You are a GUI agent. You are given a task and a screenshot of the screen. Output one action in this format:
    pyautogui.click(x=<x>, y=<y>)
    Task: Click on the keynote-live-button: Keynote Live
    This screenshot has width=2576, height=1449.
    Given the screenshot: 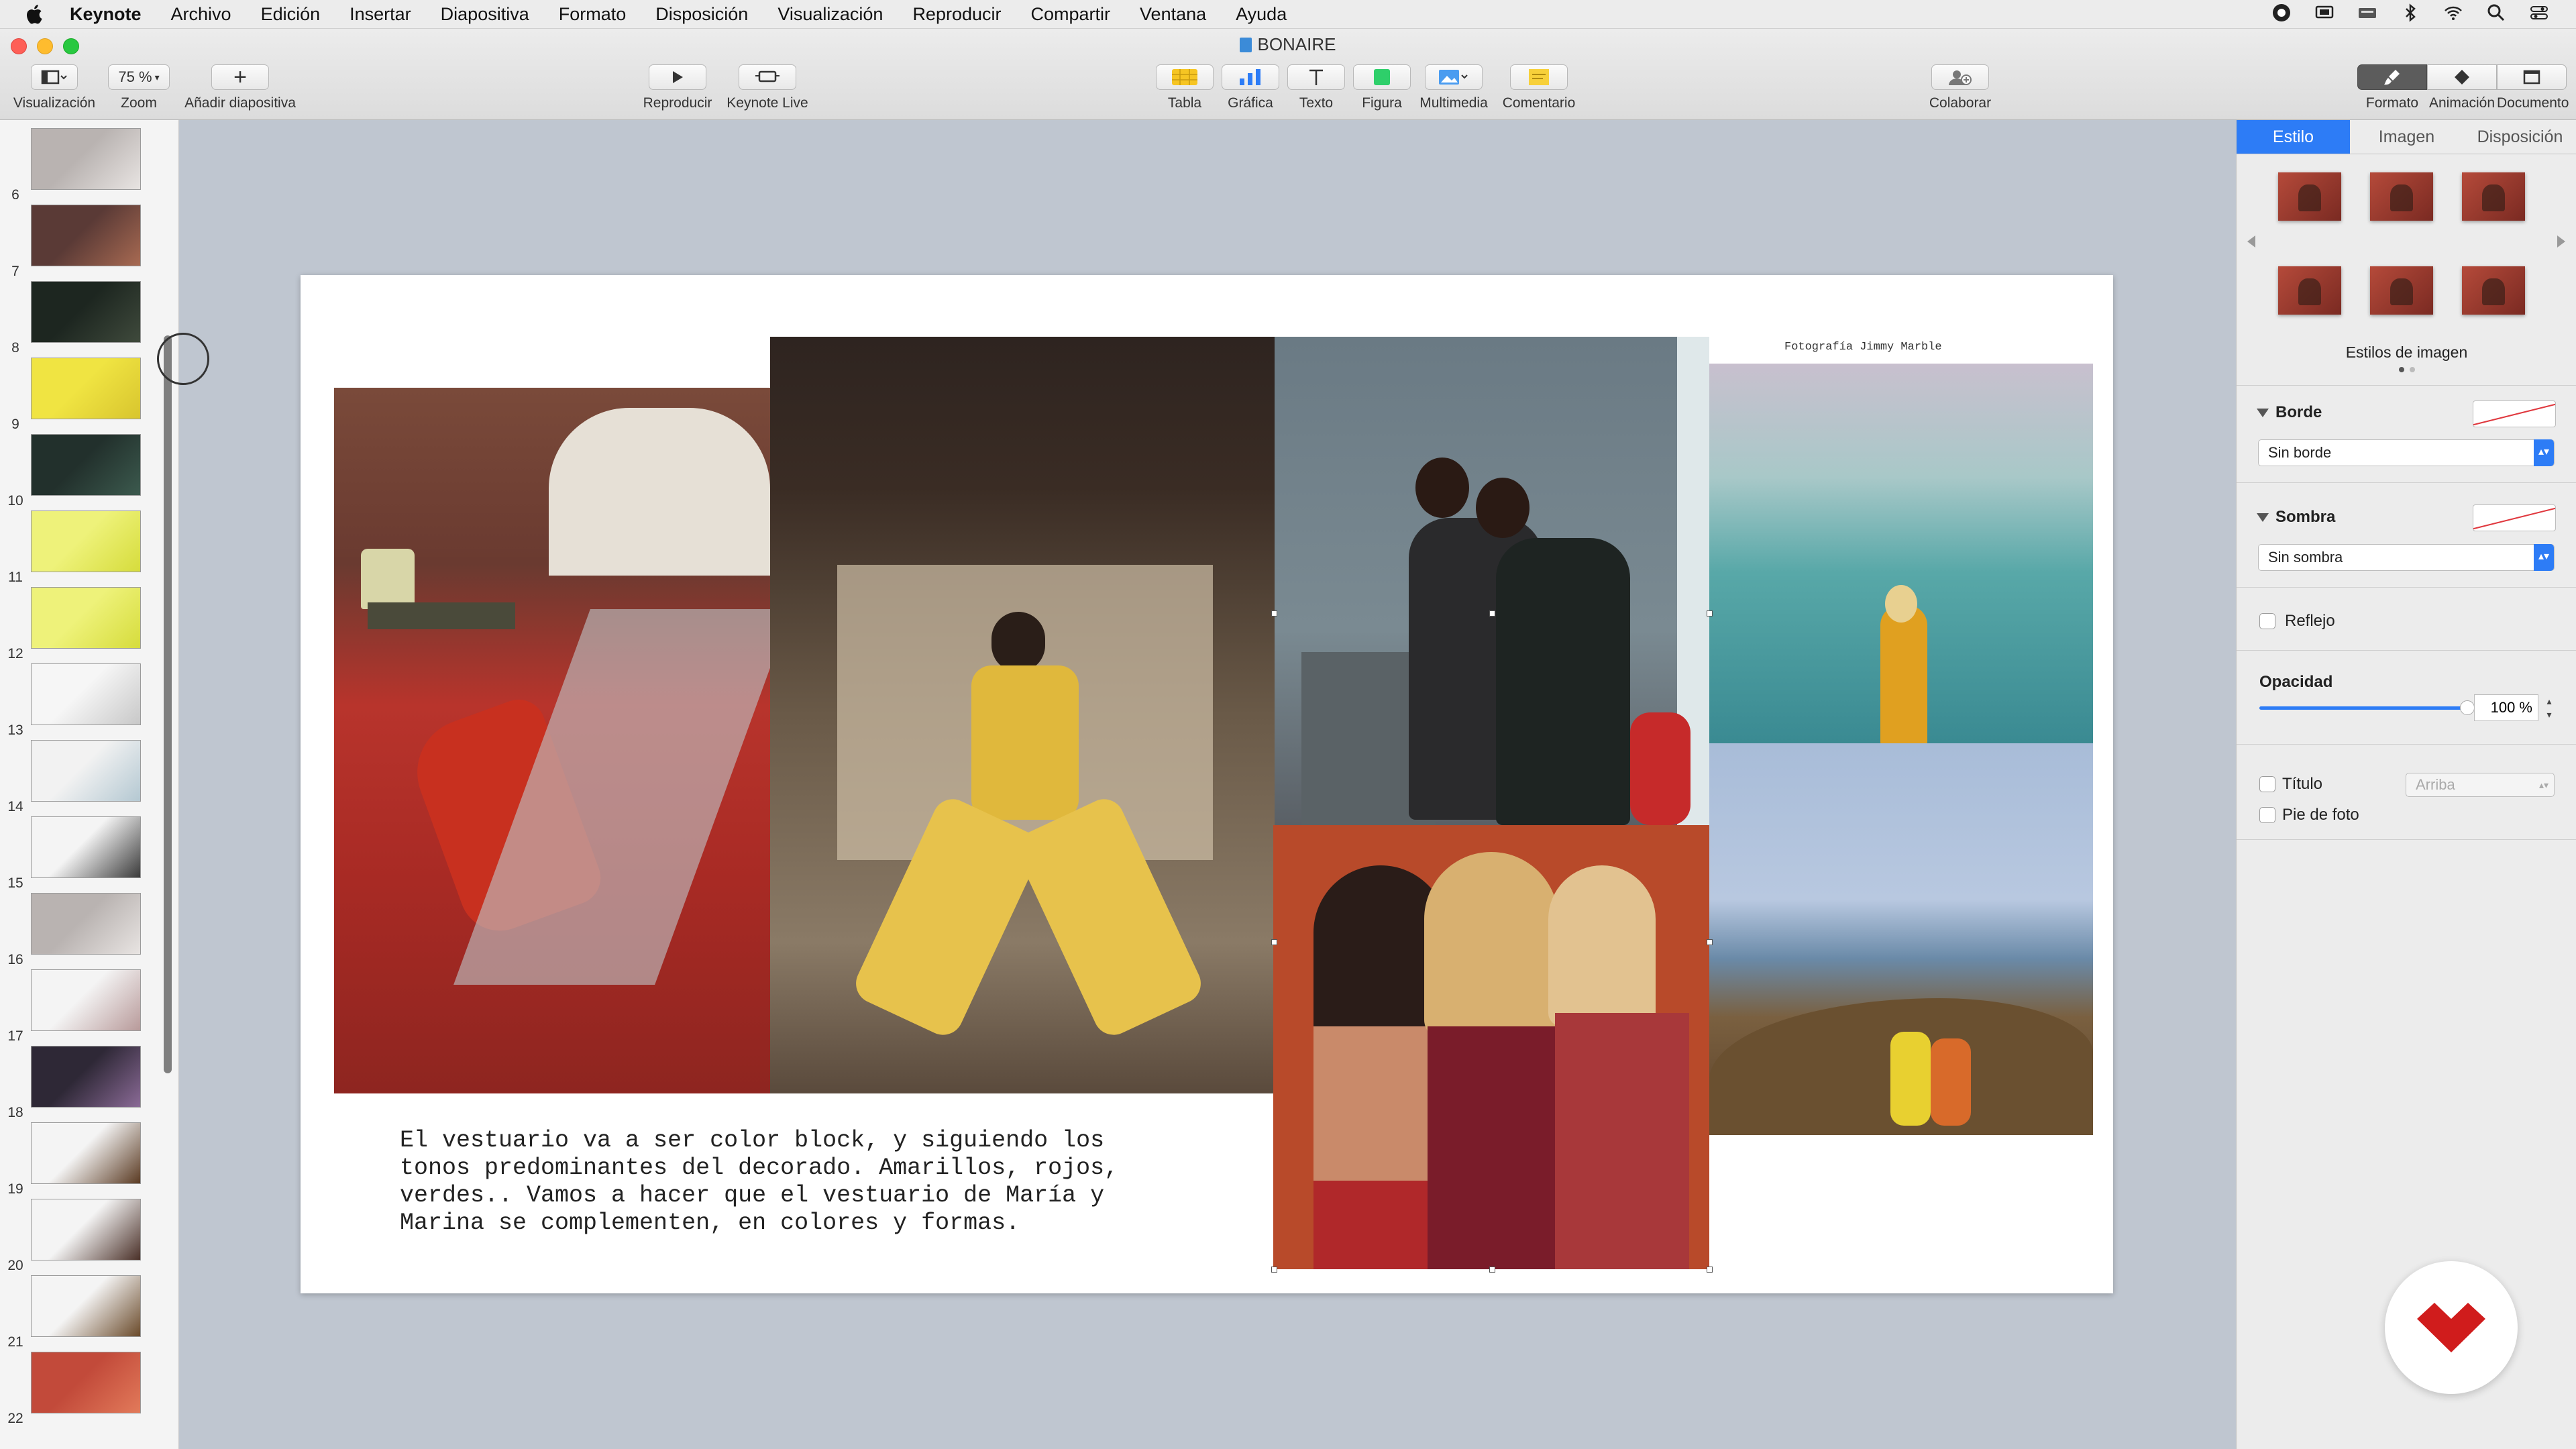 What is the action you would take?
    pyautogui.click(x=767, y=87)
    